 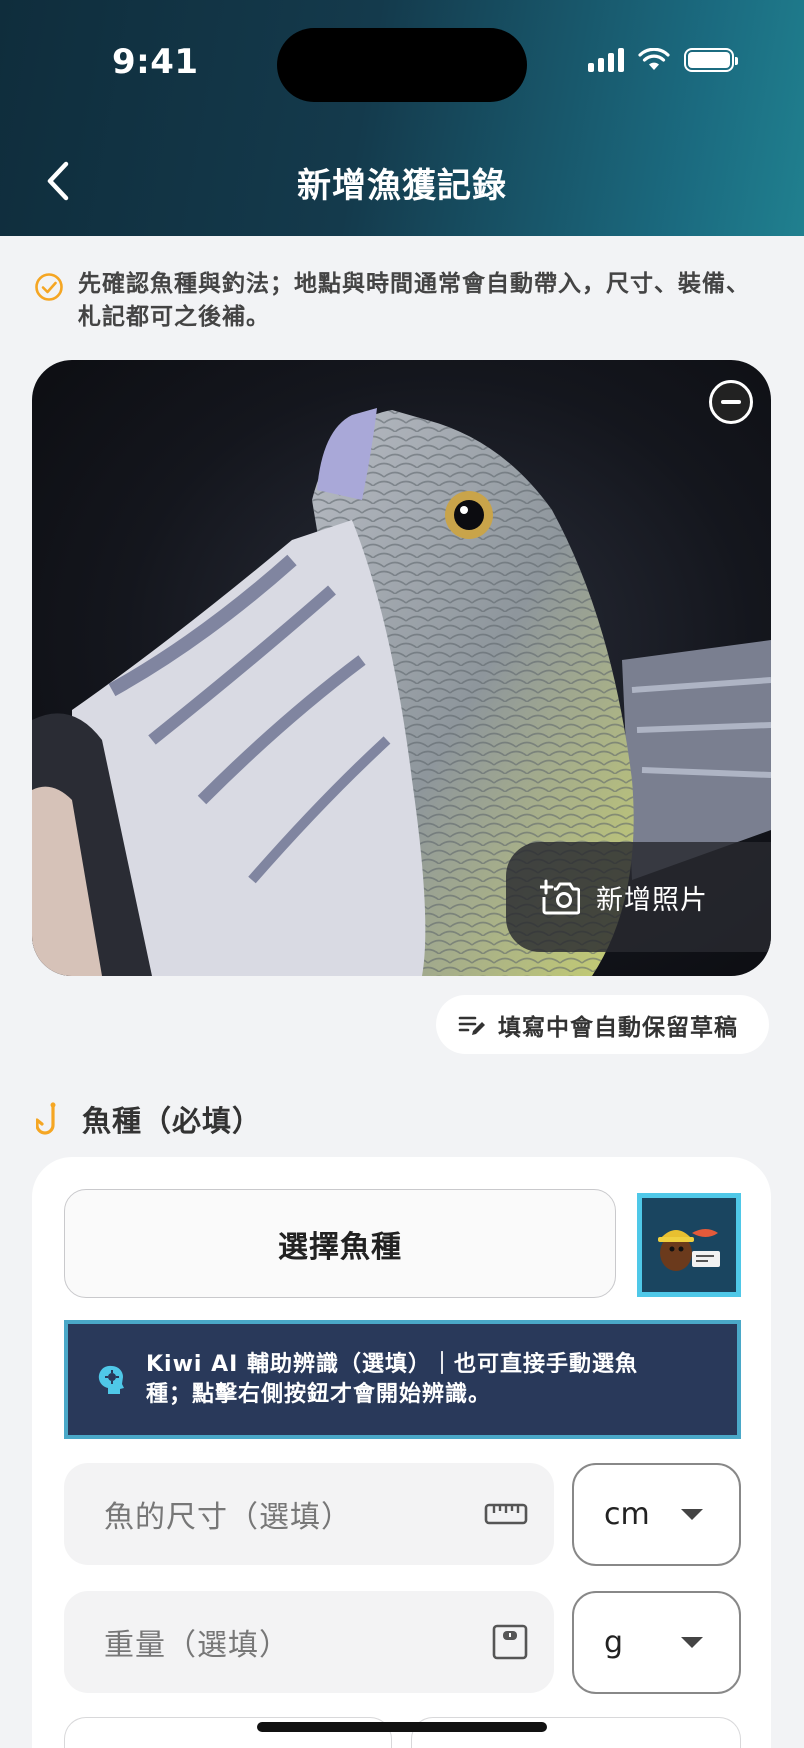 I want to click on status-icons, so click(x=663, y=60).